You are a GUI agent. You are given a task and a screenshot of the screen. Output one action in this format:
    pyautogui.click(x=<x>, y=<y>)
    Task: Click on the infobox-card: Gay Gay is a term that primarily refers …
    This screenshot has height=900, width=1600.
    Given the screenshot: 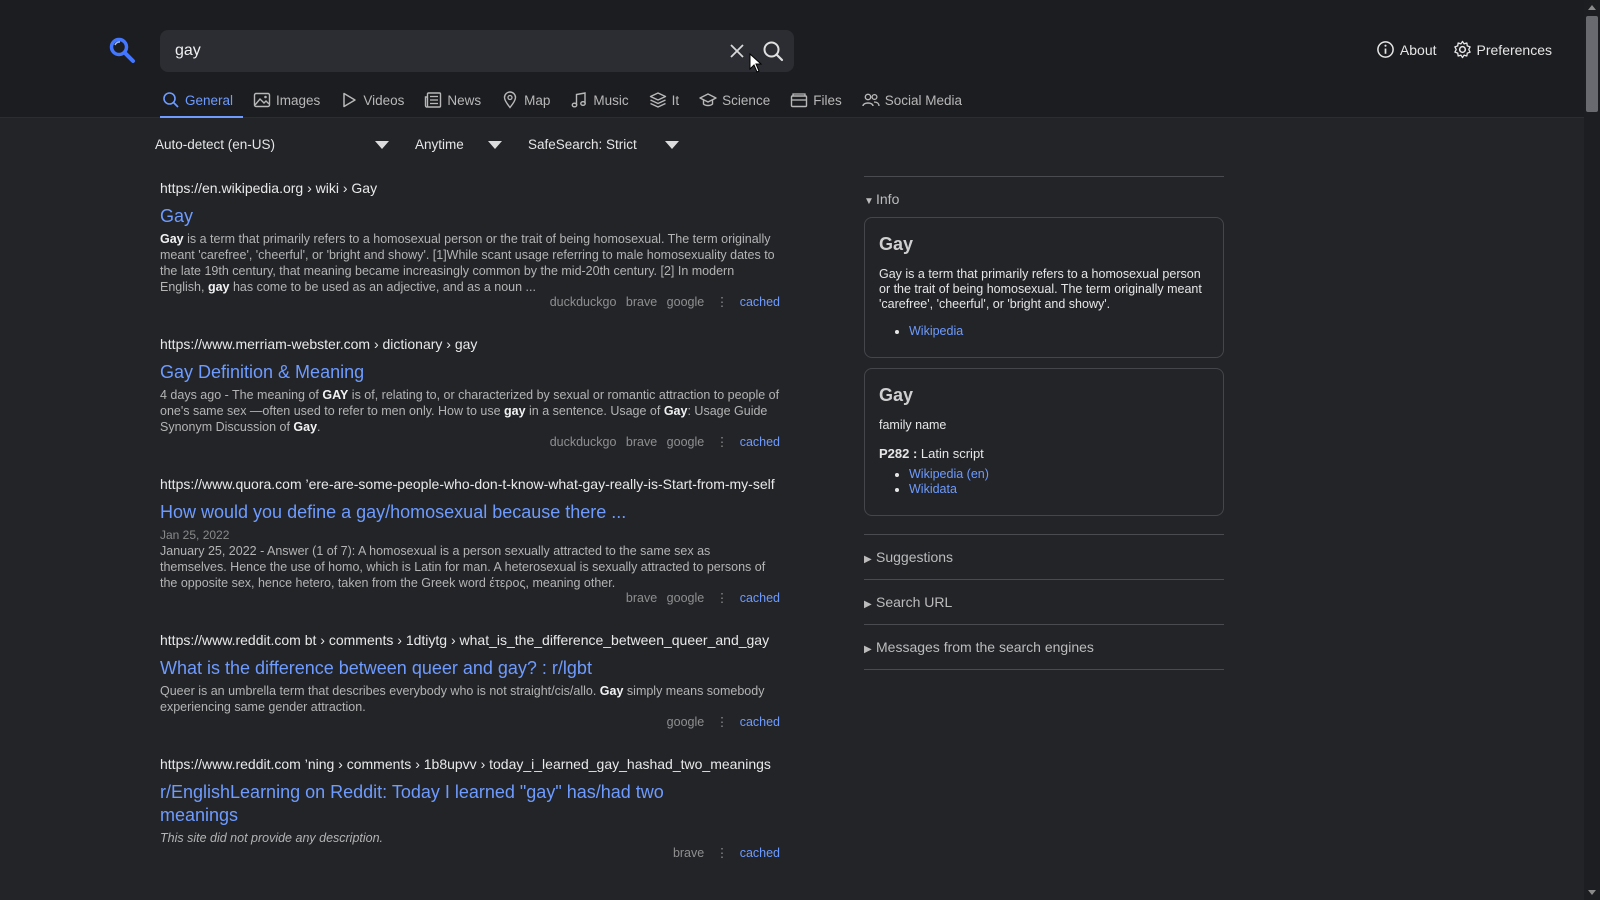 What is the action you would take?
    pyautogui.click(x=1044, y=287)
    